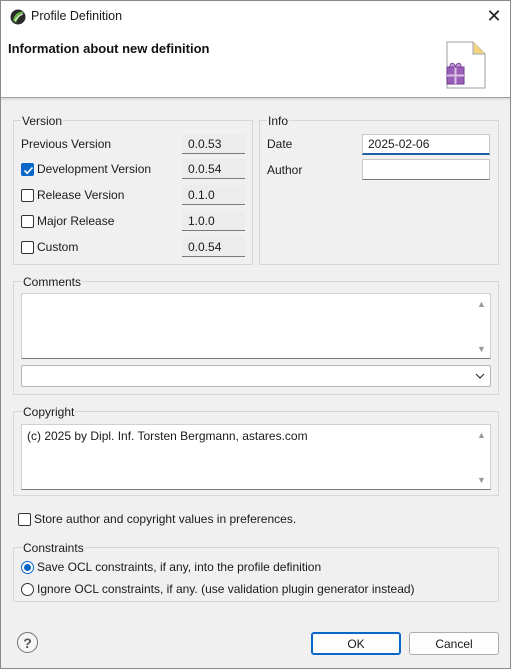  I want to click on release-version-label: Release Version, so click(80, 195).